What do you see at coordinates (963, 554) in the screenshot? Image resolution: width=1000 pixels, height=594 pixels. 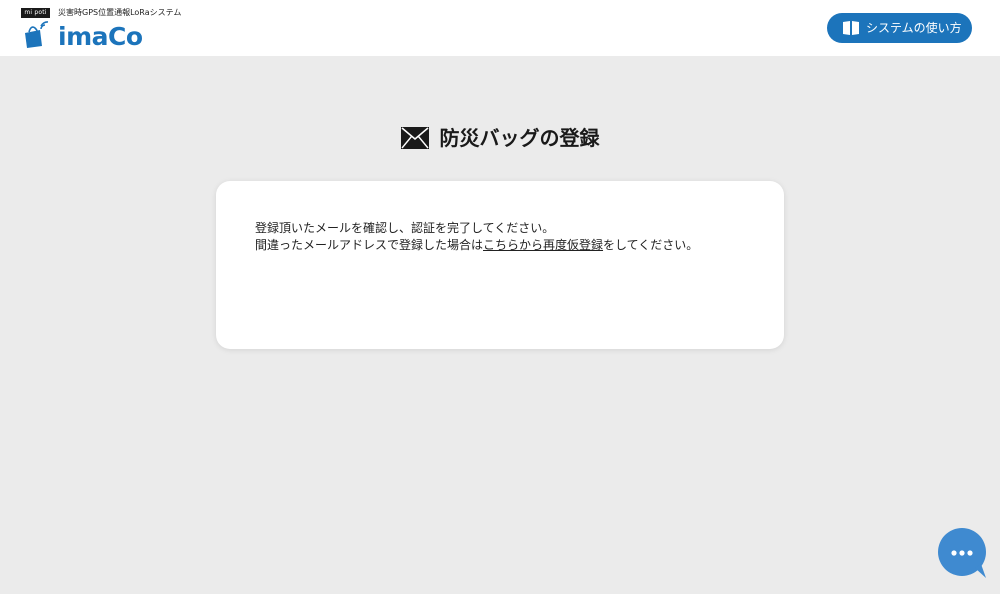 I see `chat-bubble-icon` at bounding box center [963, 554].